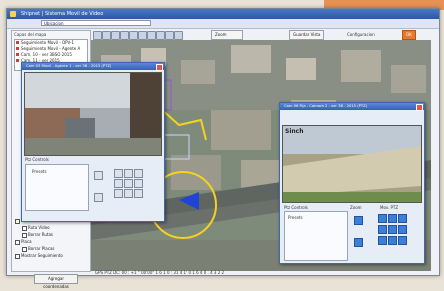 The height and width of the screenshot is (291, 444). I want to click on app-title: Shipnet | Sistema Movil de Video, so click(62, 14).